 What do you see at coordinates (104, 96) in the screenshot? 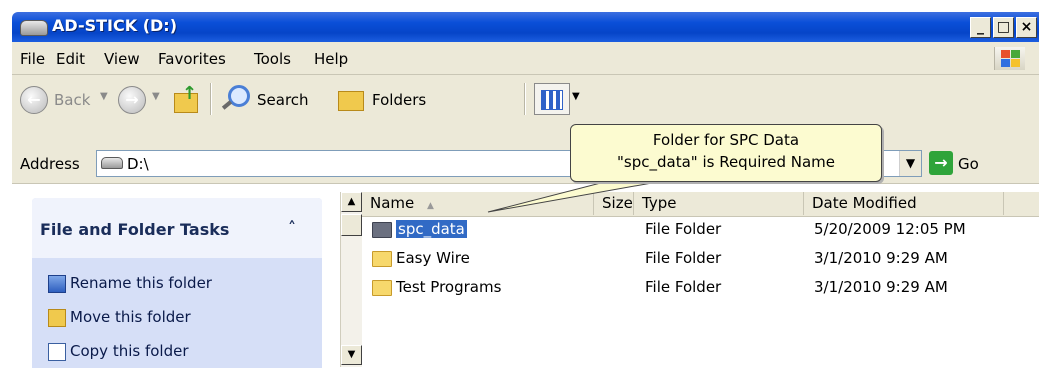
I see `back-dropdown-icon: ▼` at bounding box center [104, 96].